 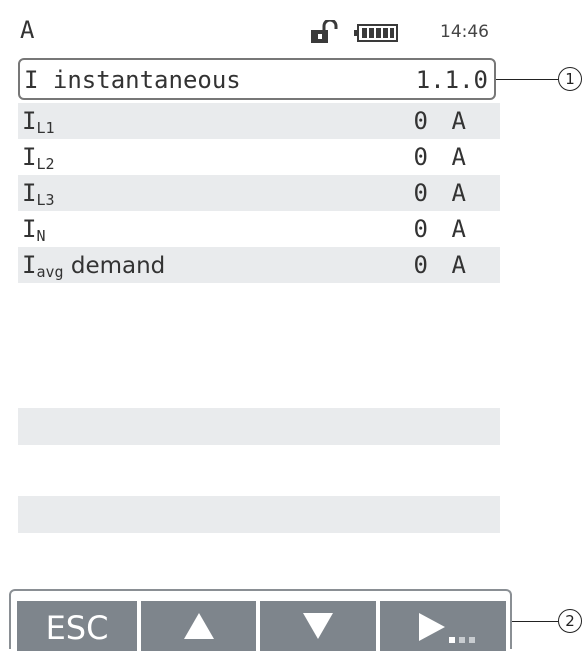 What do you see at coordinates (451, 80) in the screenshot?
I see `menu-id: 1.1.0` at bounding box center [451, 80].